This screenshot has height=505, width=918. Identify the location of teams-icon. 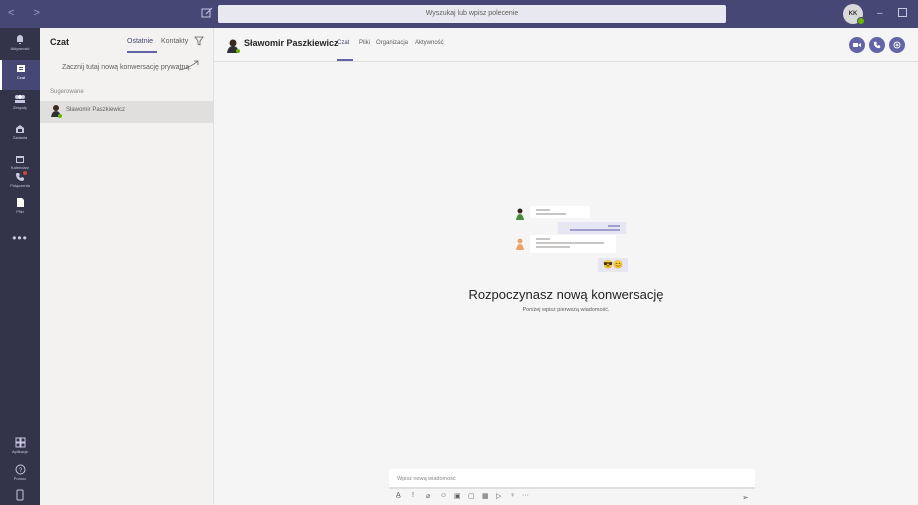
(20, 99).